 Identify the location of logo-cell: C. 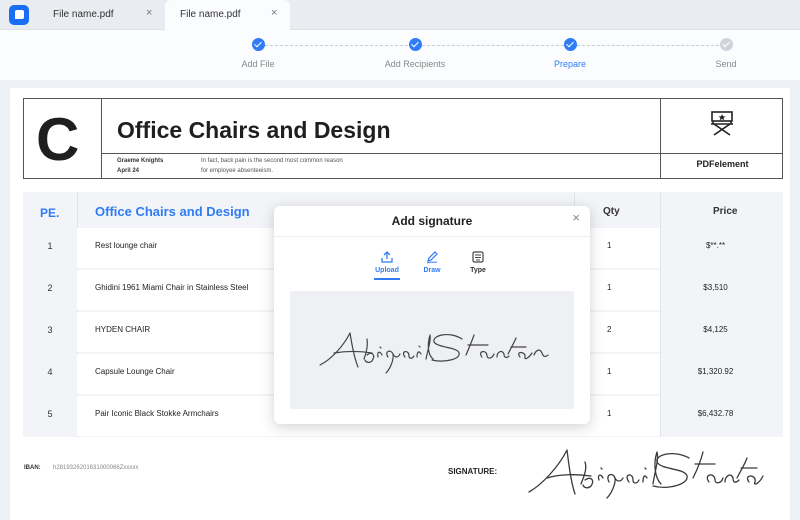
(63, 138).